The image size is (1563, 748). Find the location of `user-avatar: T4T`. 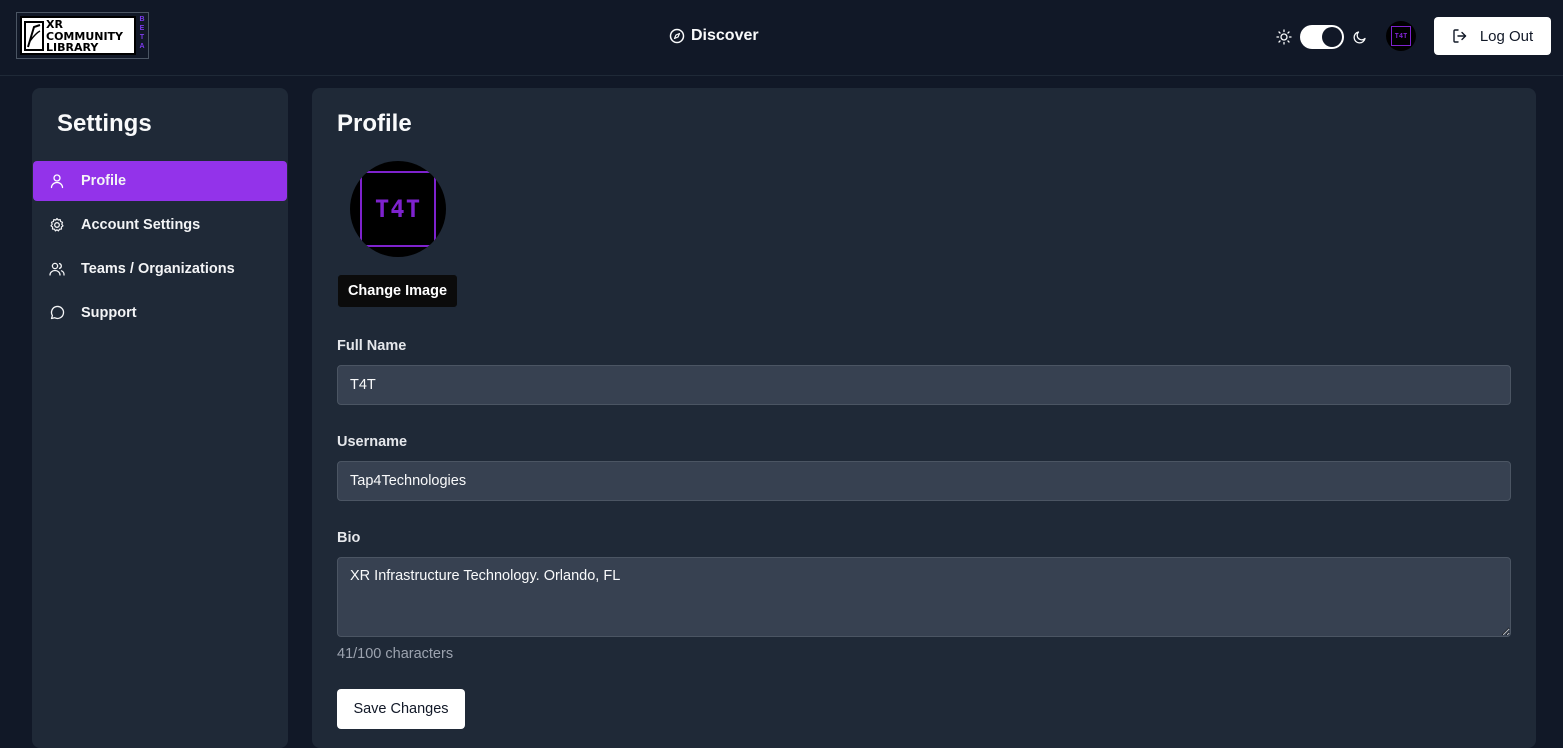

user-avatar: T4T is located at coordinates (1401, 36).